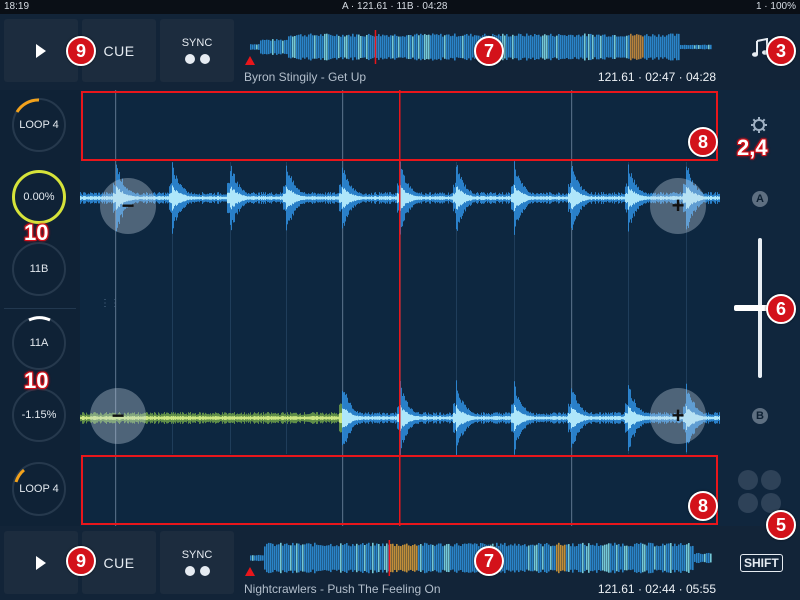 This screenshot has height=600, width=800. I want to click on deck-b-tempo-knob: -1.15%, so click(39, 415).